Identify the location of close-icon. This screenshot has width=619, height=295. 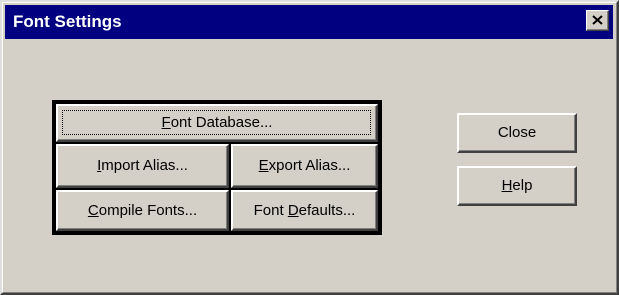
(597, 20).